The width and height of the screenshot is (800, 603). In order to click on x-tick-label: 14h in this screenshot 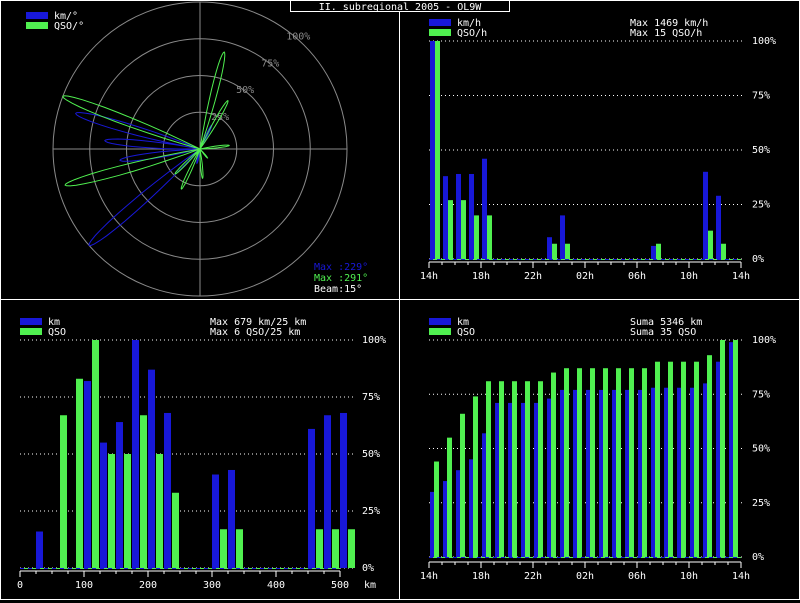, I will do `click(429, 276)`.